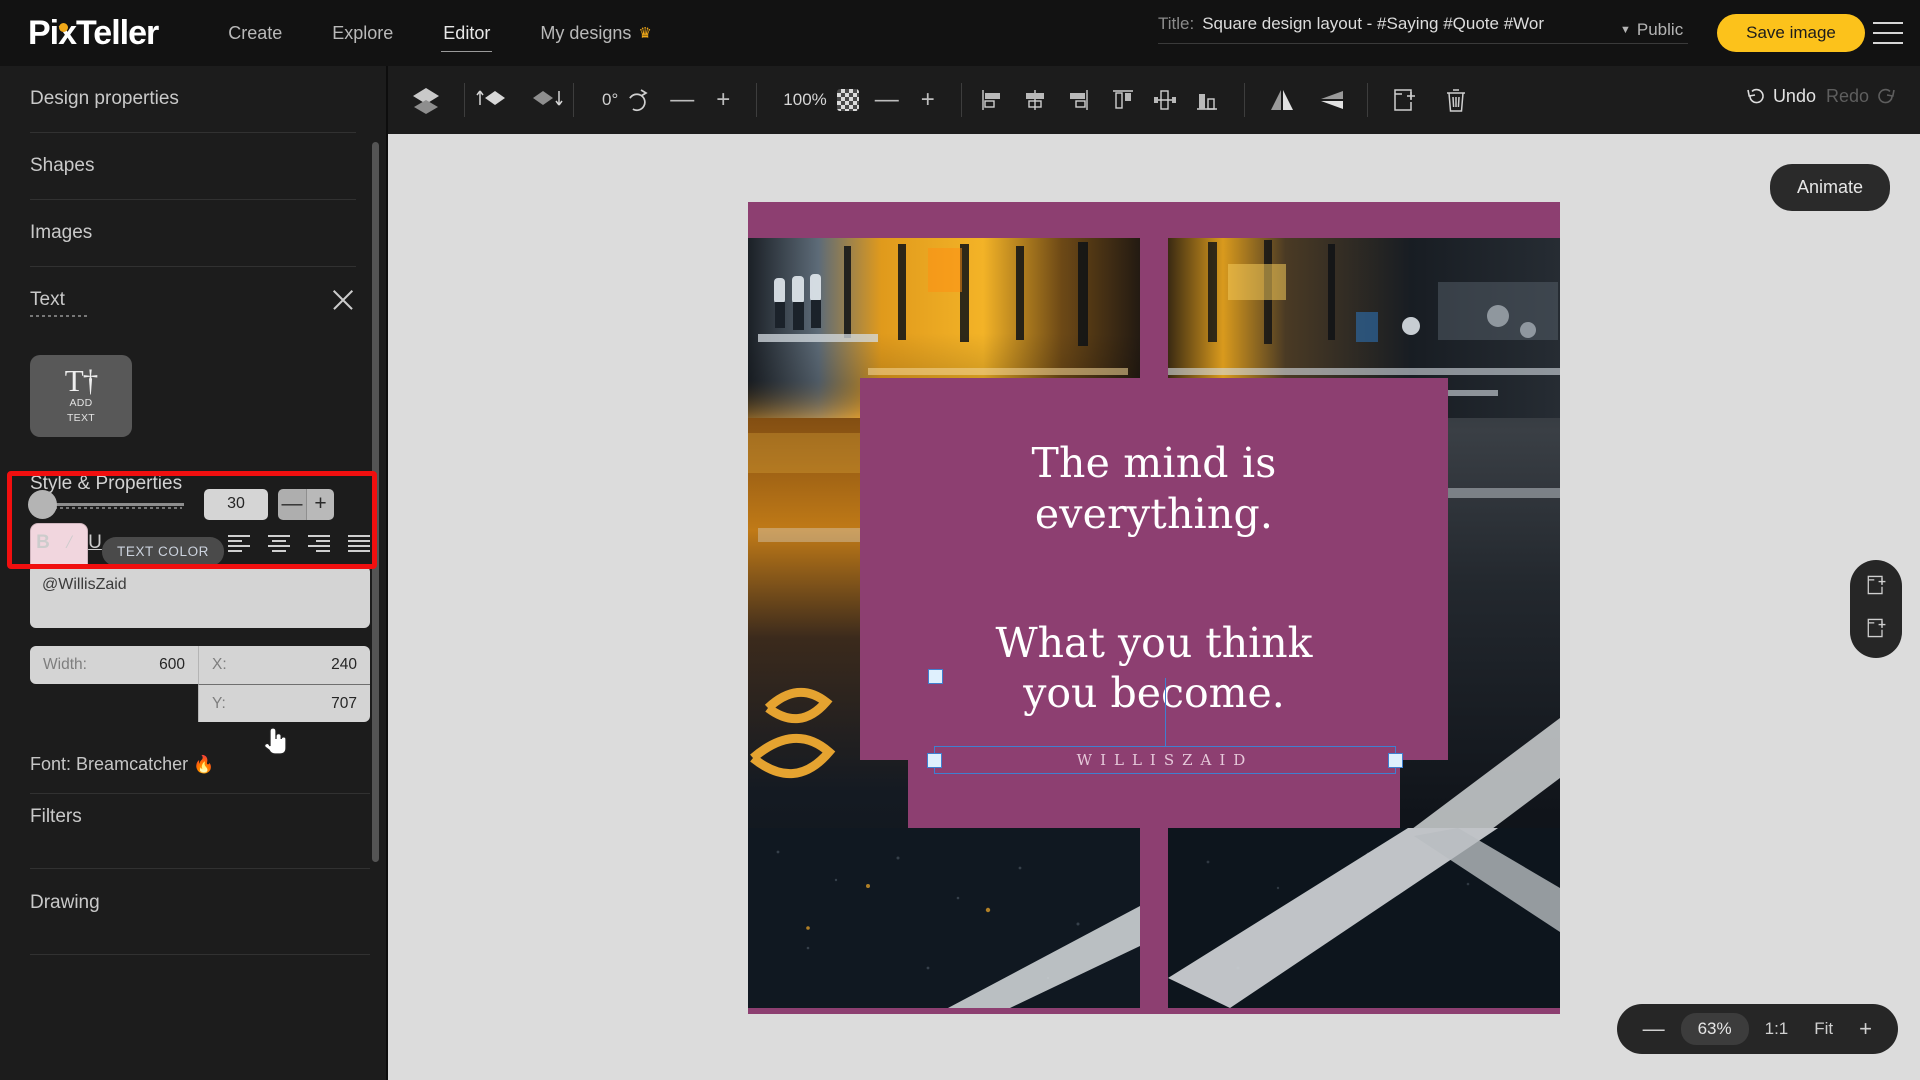 The width and height of the screenshot is (1920, 1080). Describe the element at coordinates (51, 764) in the screenshot. I see `font-label: Font:` at that location.